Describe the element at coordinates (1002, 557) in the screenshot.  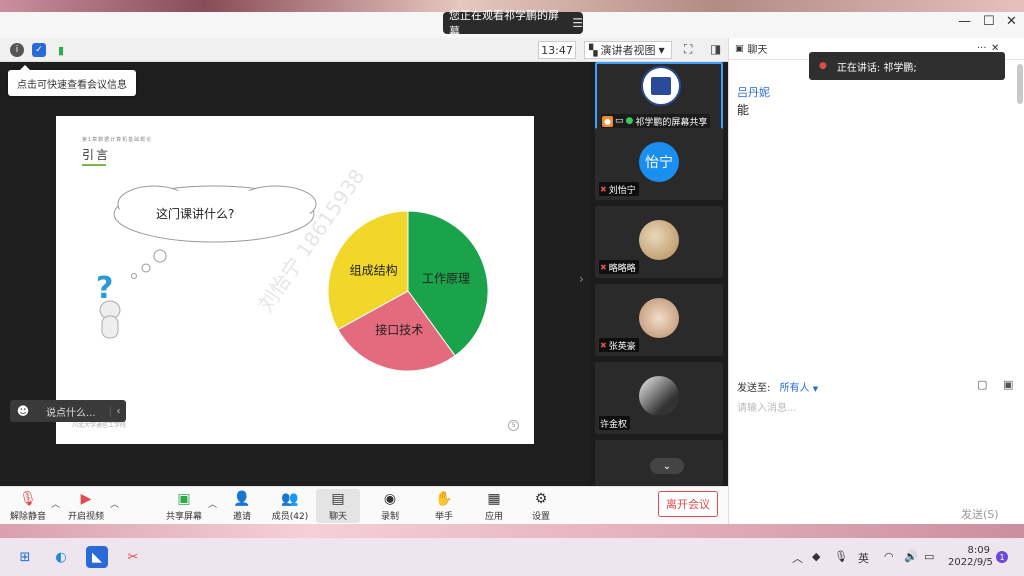
I see `notification-badge: 1` at that location.